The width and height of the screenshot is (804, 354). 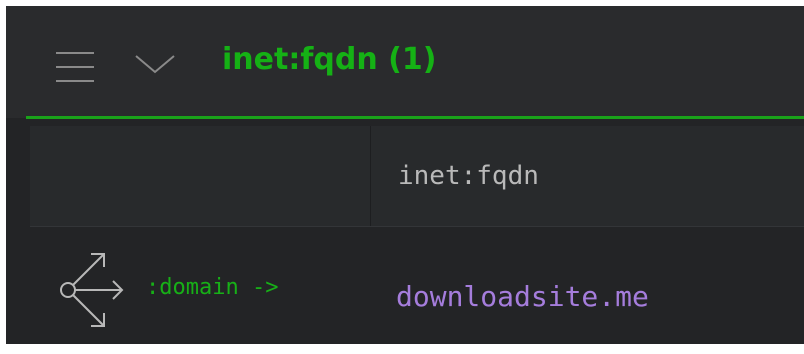 What do you see at coordinates (329, 59) in the screenshot?
I see `panel-title: inet:fqdn (1)` at bounding box center [329, 59].